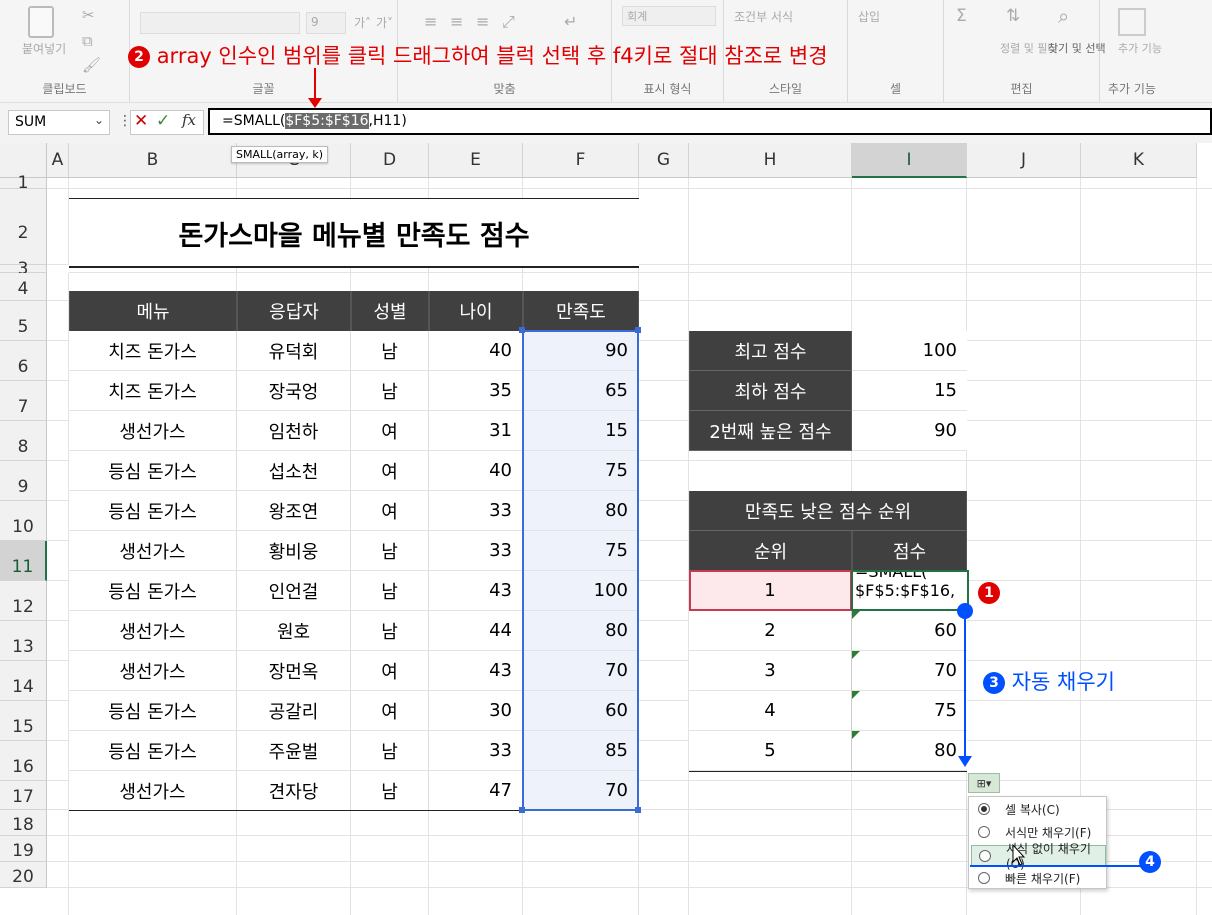  I want to click on stat-value: 15, so click(909, 391).